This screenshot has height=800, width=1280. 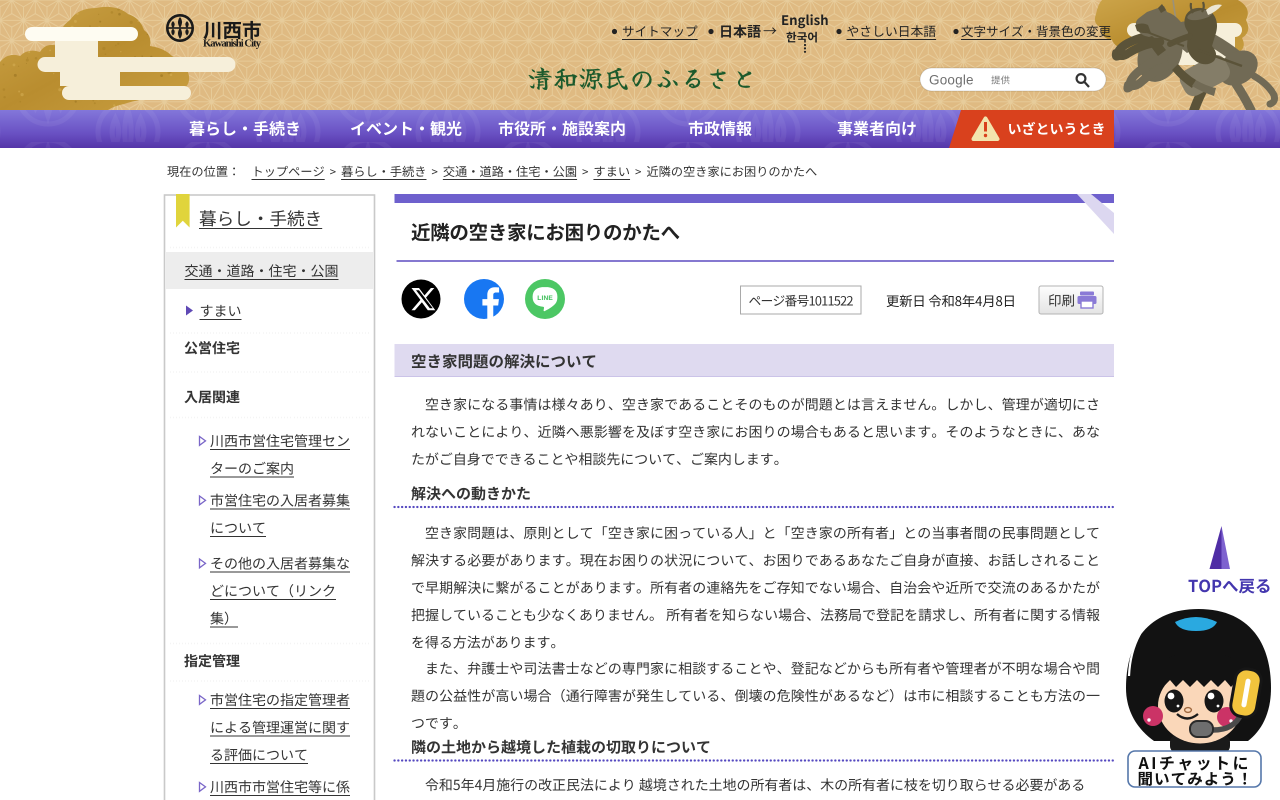 What do you see at coordinates (951, 80) in the screenshot?
I see `svg-text: Google` at bounding box center [951, 80].